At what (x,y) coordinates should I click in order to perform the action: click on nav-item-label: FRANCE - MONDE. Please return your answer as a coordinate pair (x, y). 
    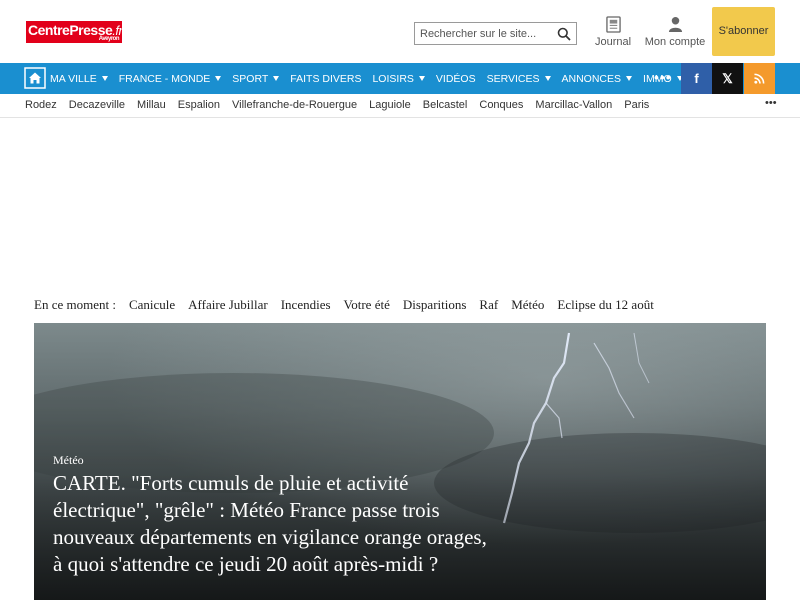
    Looking at the image, I should click on (164, 78).